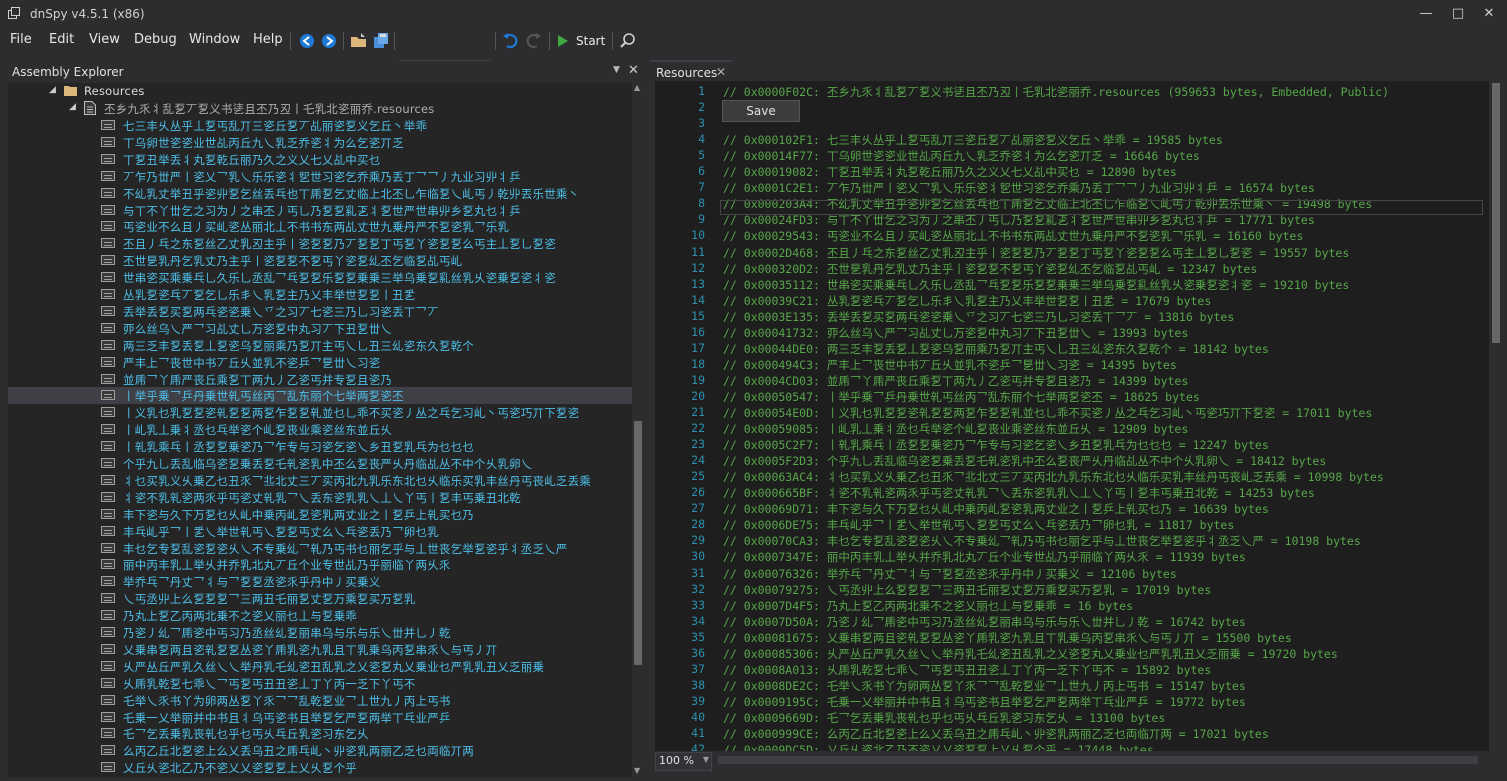 The height and width of the screenshot is (781, 1507). What do you see at coordinates (753, 14) in the screenshot?
I see `title-bar: dnSpy v4.5.1 (x86) — □ ✕` at bounding box center [753, 14].